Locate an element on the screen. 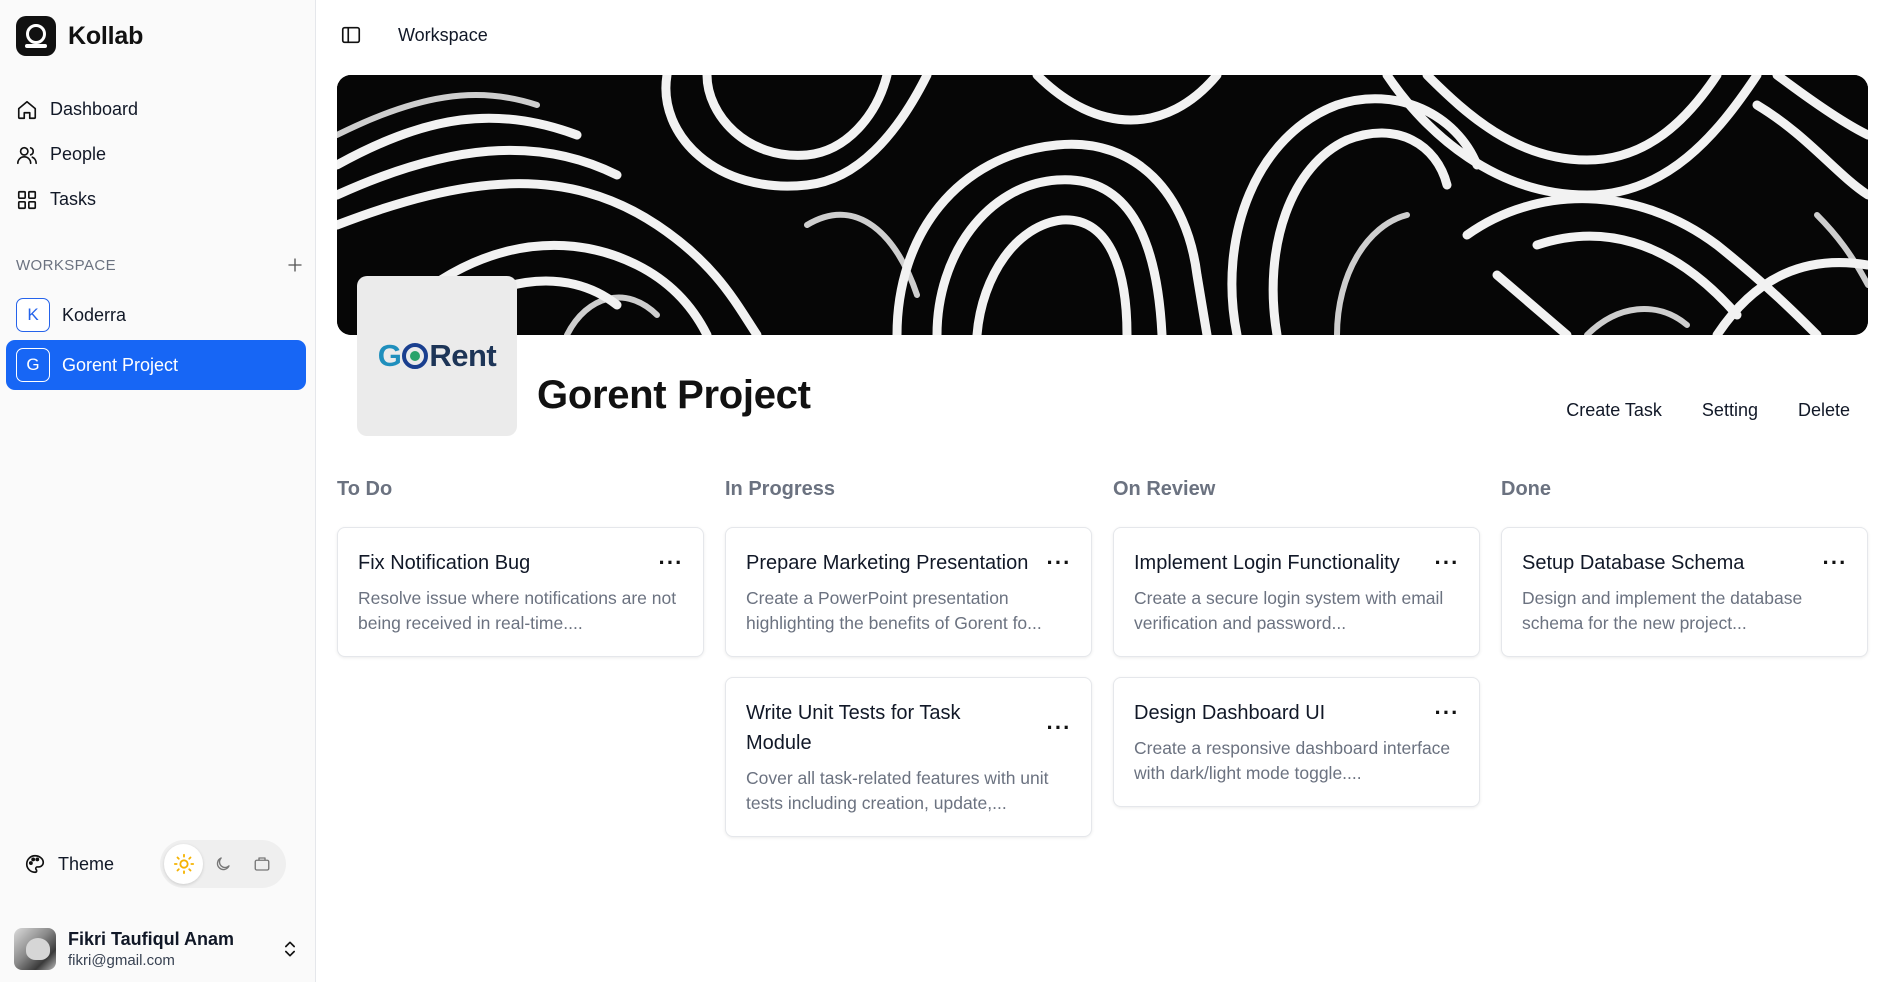  workspace-name: Gorent Project is located at coordinates (120, 364).